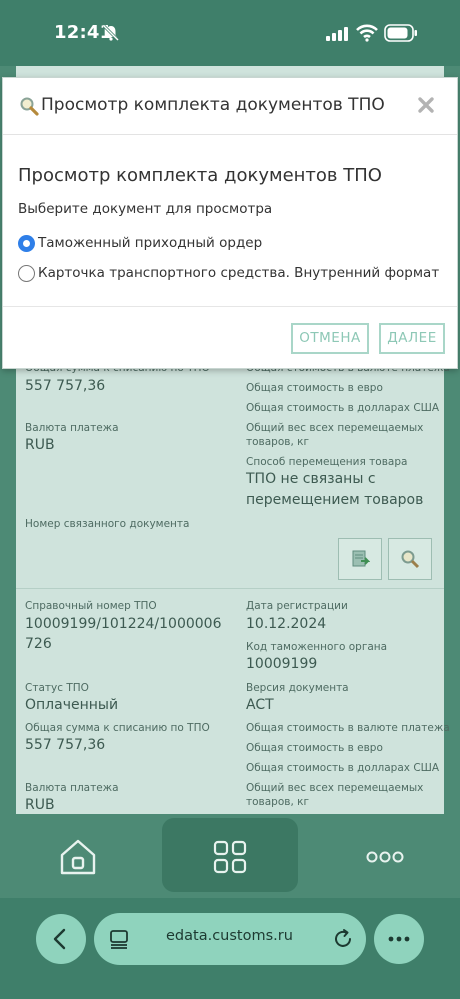 The width and height of the screenshot is (460, 999). I want to click on search-icon, so click(410, 559).